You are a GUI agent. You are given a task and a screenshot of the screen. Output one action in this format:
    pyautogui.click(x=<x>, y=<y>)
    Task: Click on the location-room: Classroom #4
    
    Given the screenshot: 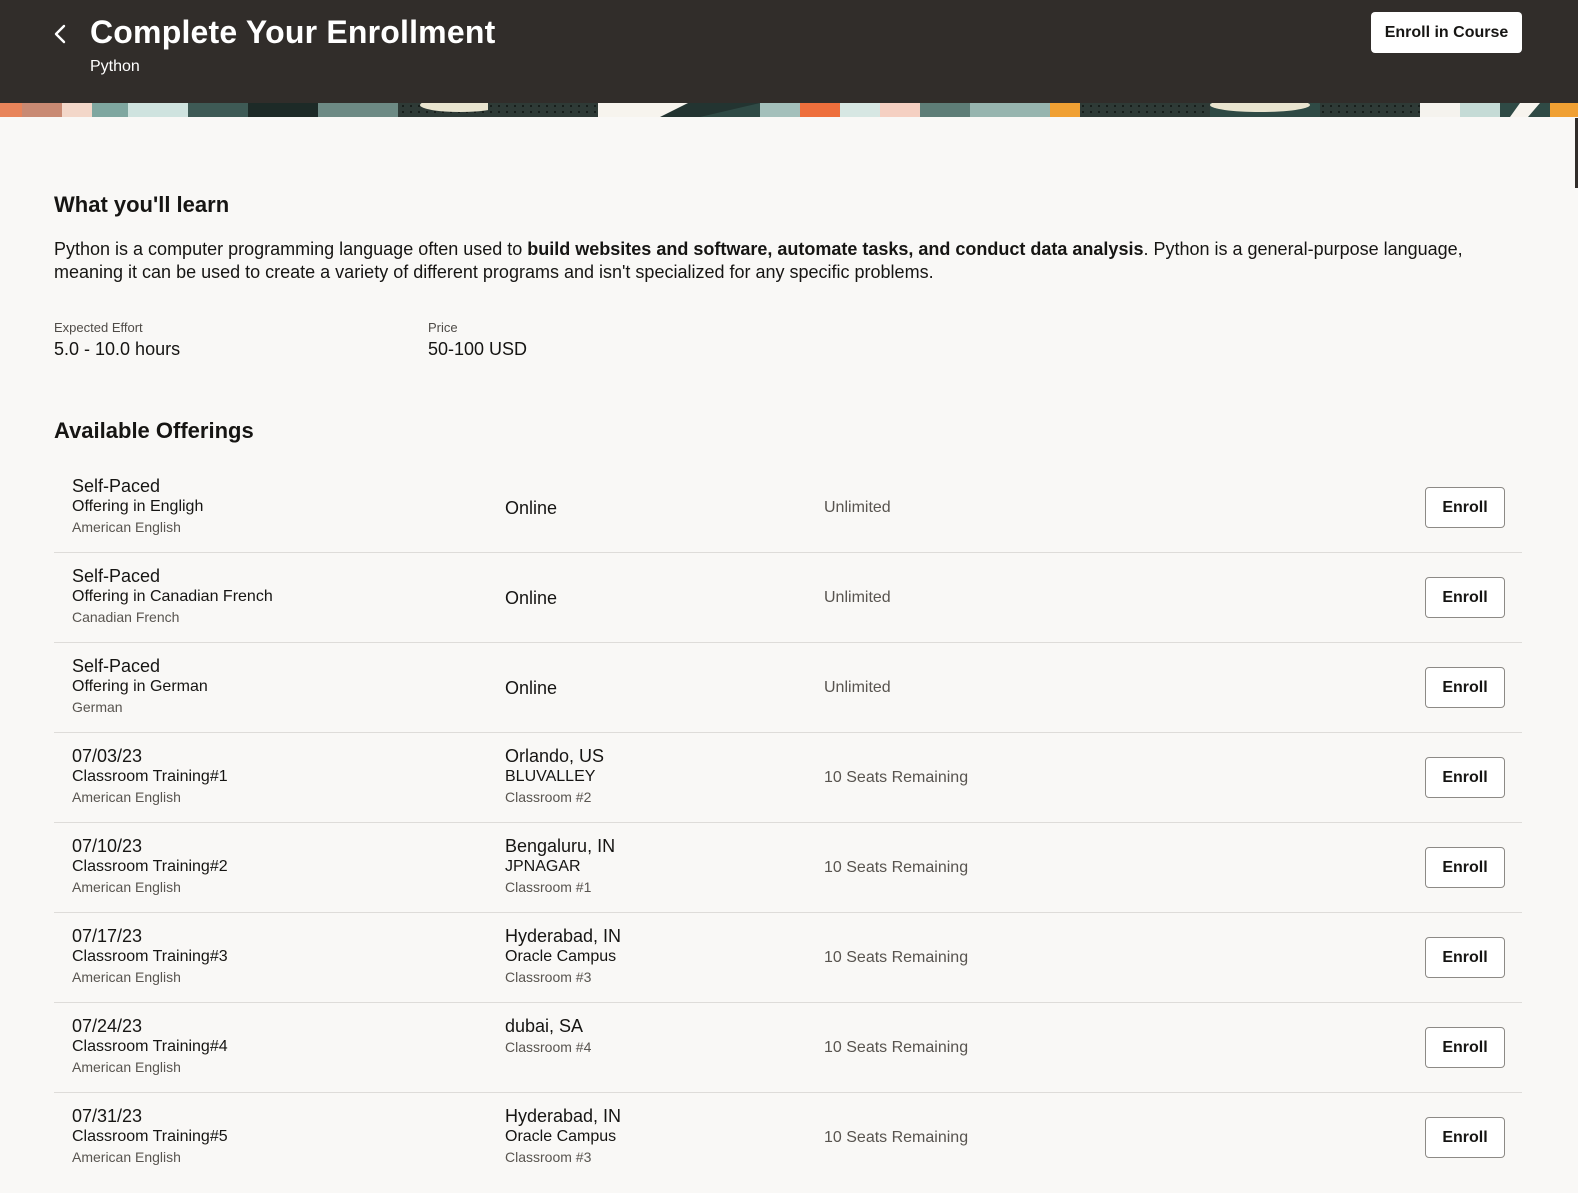 What is the action you would take?
    pyautogui.click(x=548, y=1047)
    